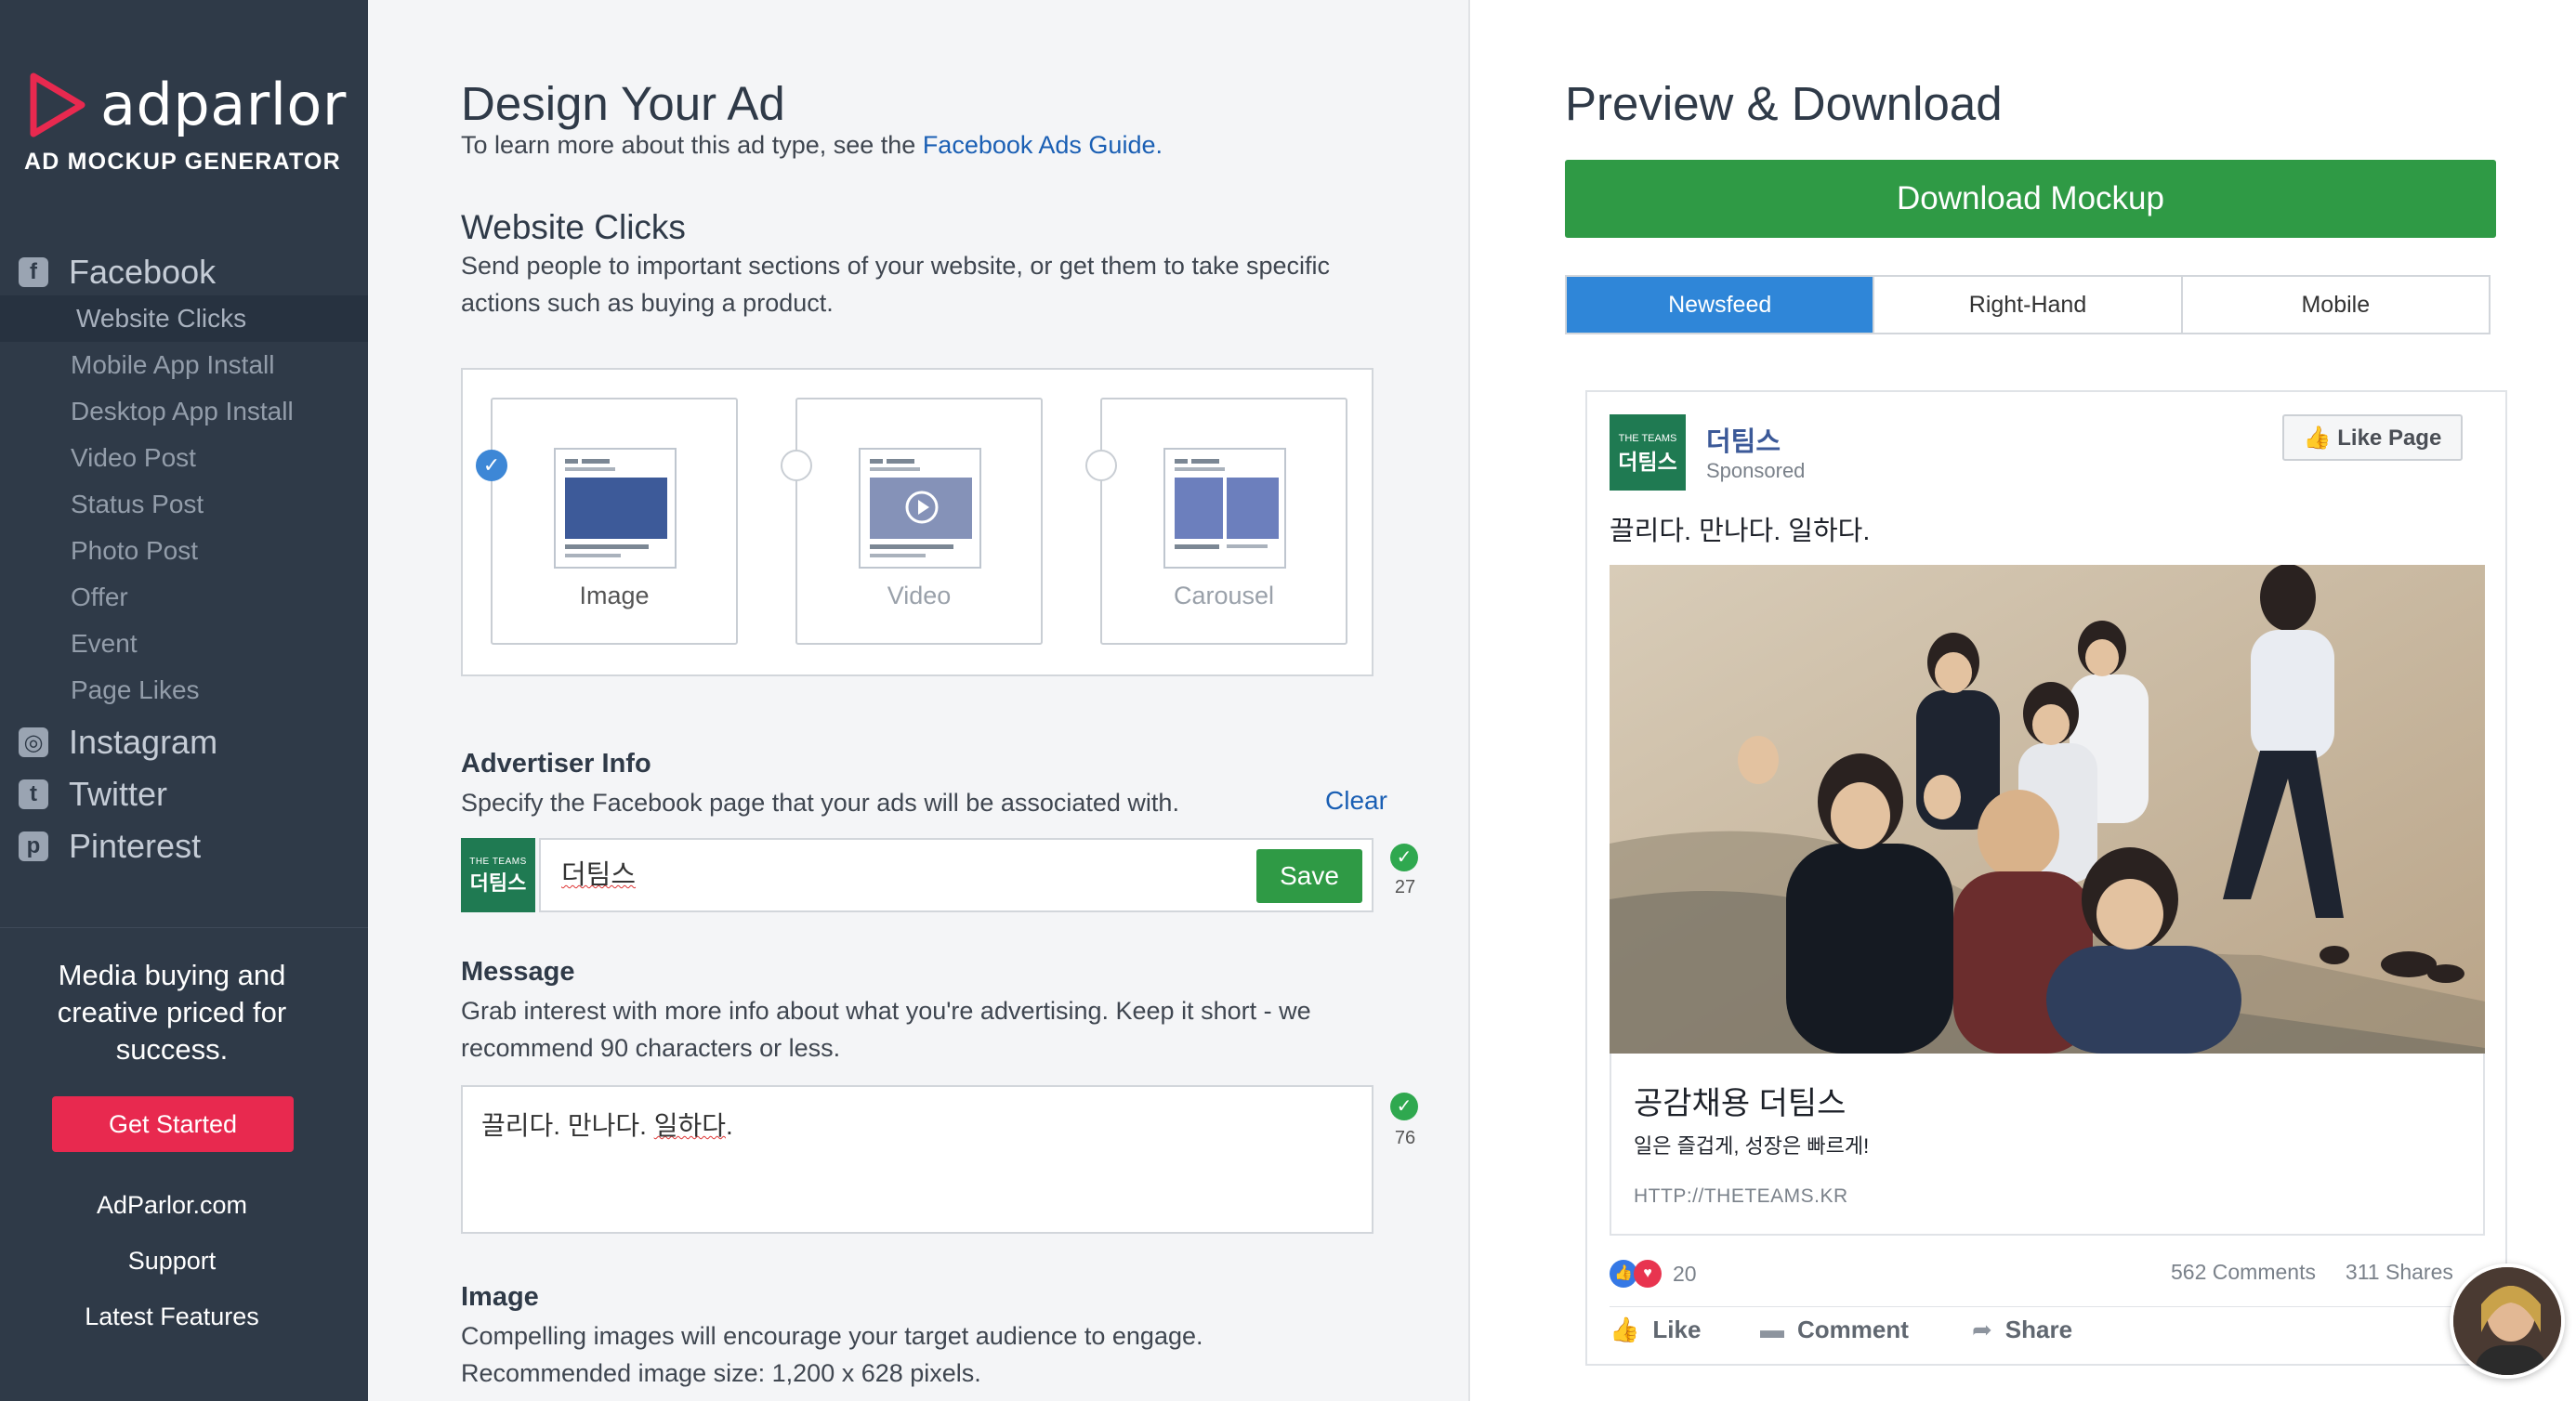  Describe the element at coordinates (1101, 465) in the screenshot. I see `format-carousel-radio` at that location.